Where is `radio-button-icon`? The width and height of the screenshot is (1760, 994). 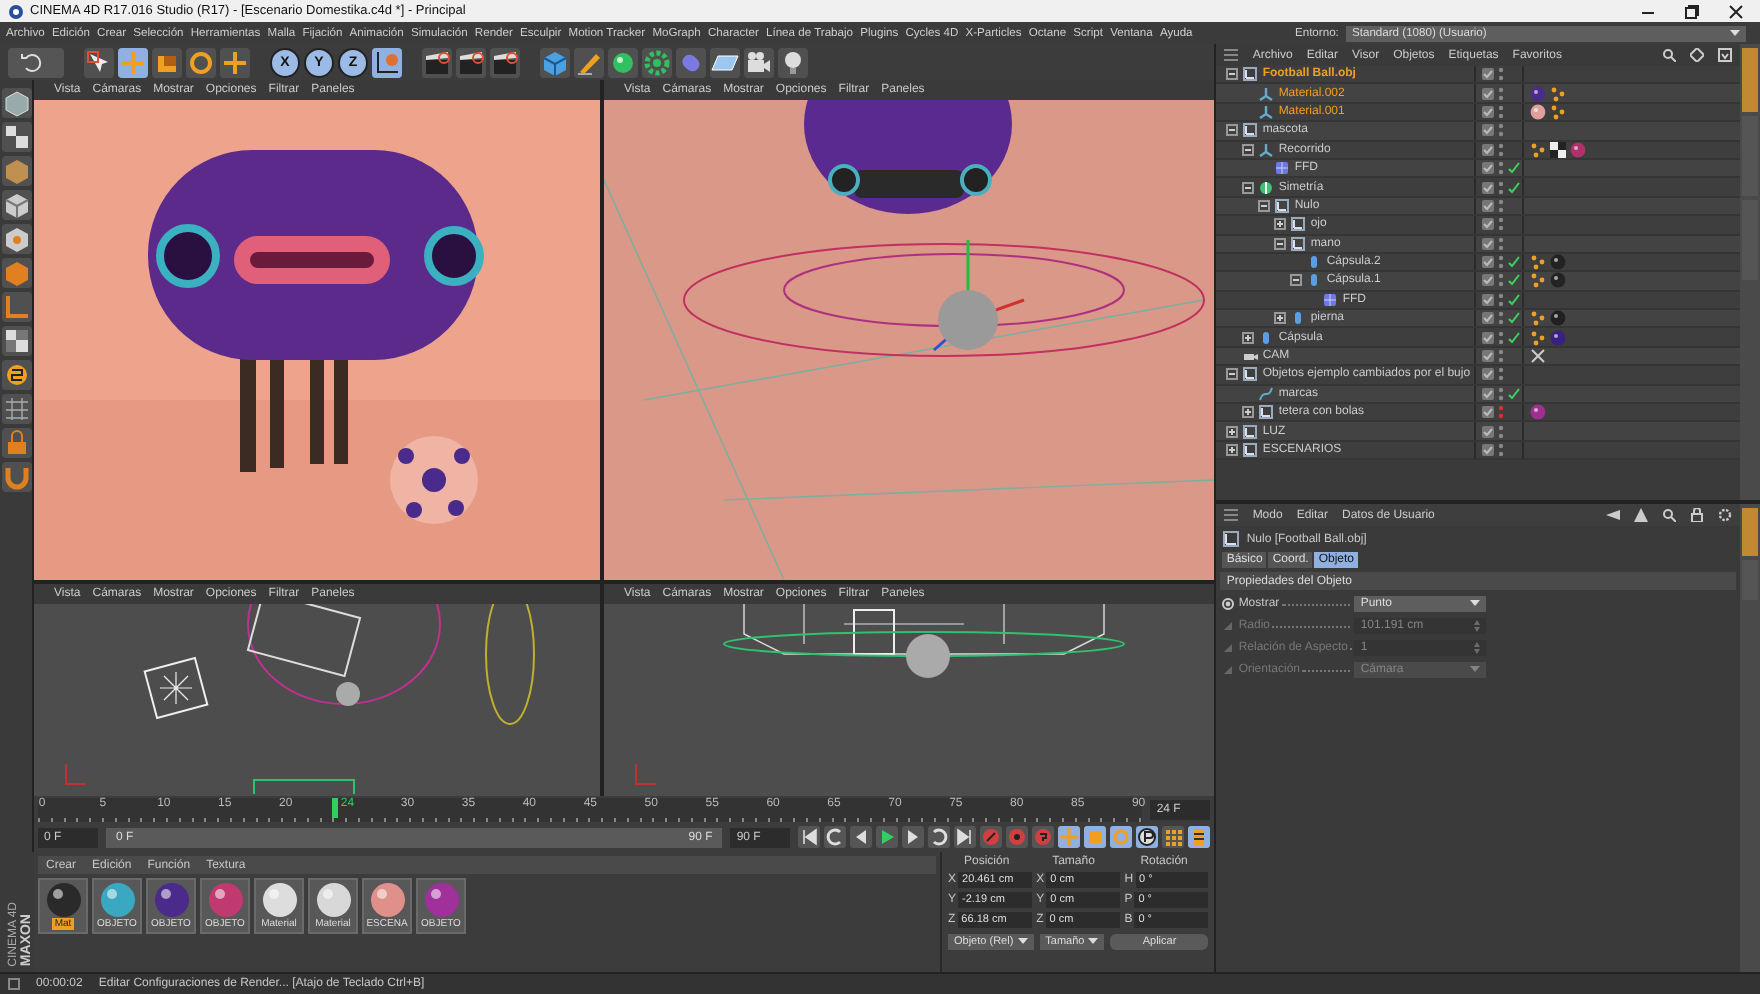 radio-button-icon is located at coordinates (1228, 603).